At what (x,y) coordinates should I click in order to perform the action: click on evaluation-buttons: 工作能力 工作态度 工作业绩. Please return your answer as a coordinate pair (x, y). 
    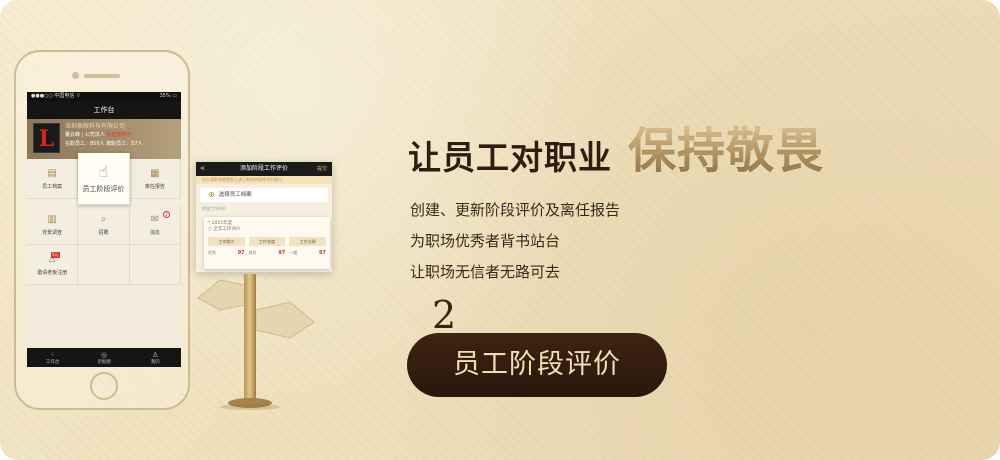
    Looking at the image, I should click on (267, 241).